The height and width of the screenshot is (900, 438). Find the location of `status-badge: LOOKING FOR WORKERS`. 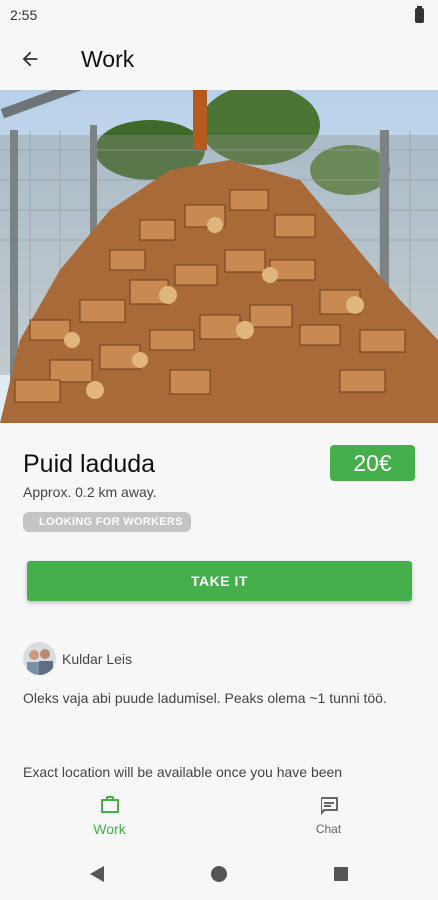

status-badge: LOOKING FOR WORKERS is located at coordinates (107, 522).